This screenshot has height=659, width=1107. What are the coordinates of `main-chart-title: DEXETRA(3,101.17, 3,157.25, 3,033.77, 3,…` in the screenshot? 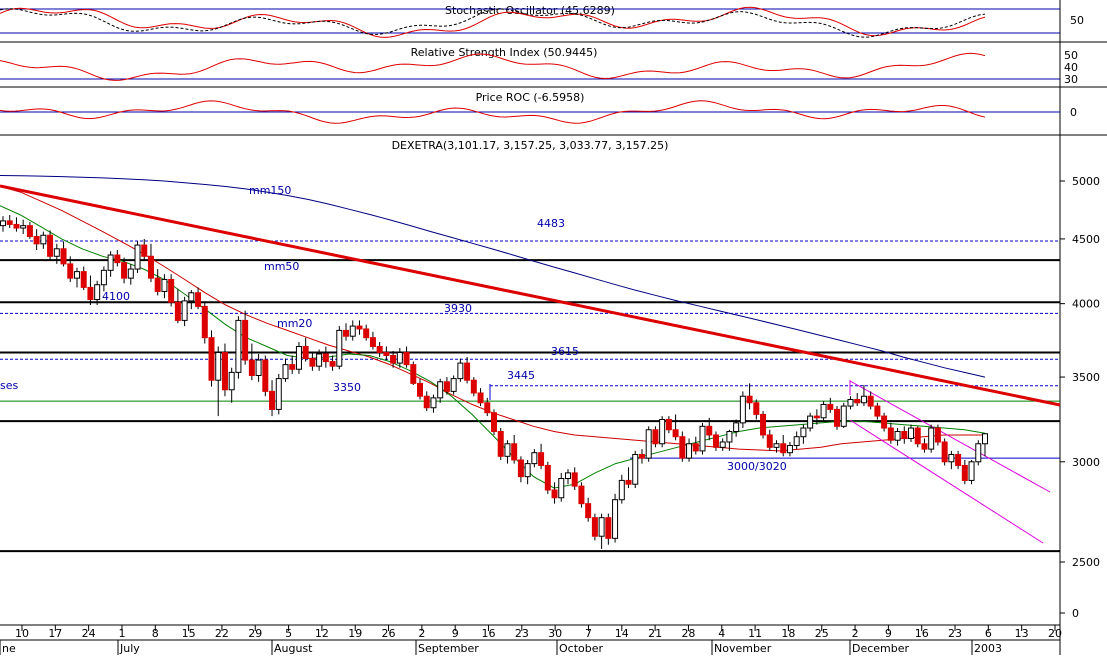 It's located at (530, 145).